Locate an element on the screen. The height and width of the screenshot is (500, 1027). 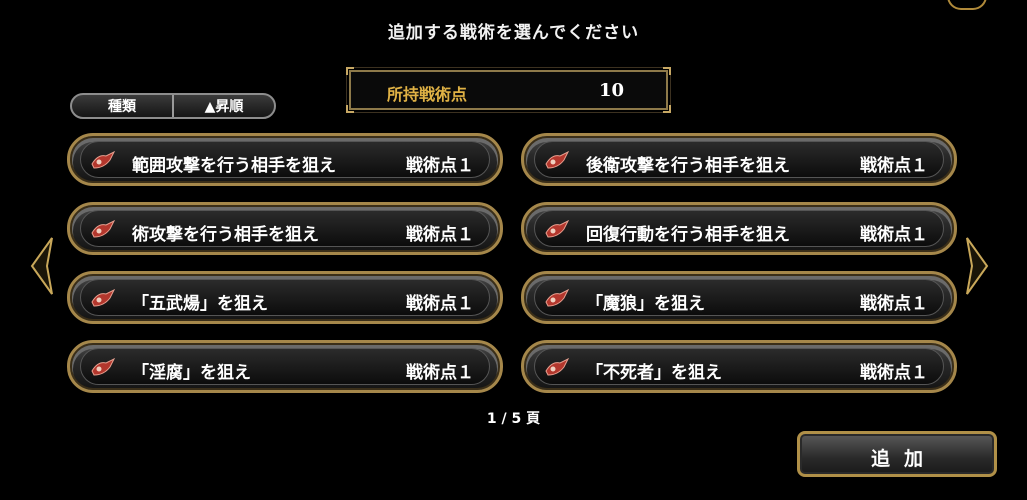
tactic-item: 範囲攻撃を行う相手を狙え 戦術点１ is located at coordinates (285, 159).